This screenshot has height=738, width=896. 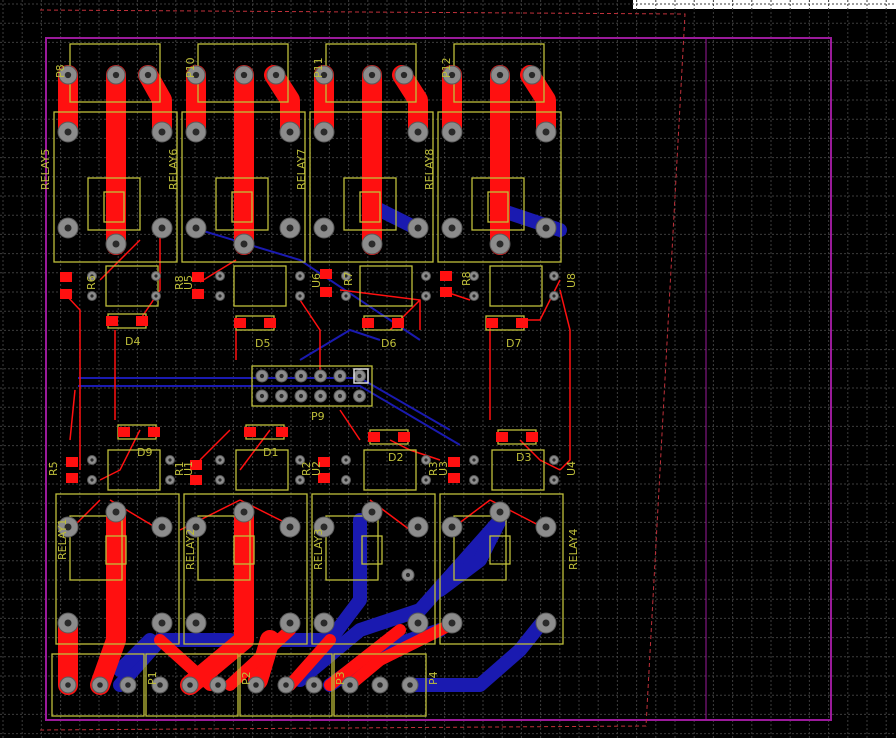 I want to click on label-p11: P11, so click(x=318, y=67).